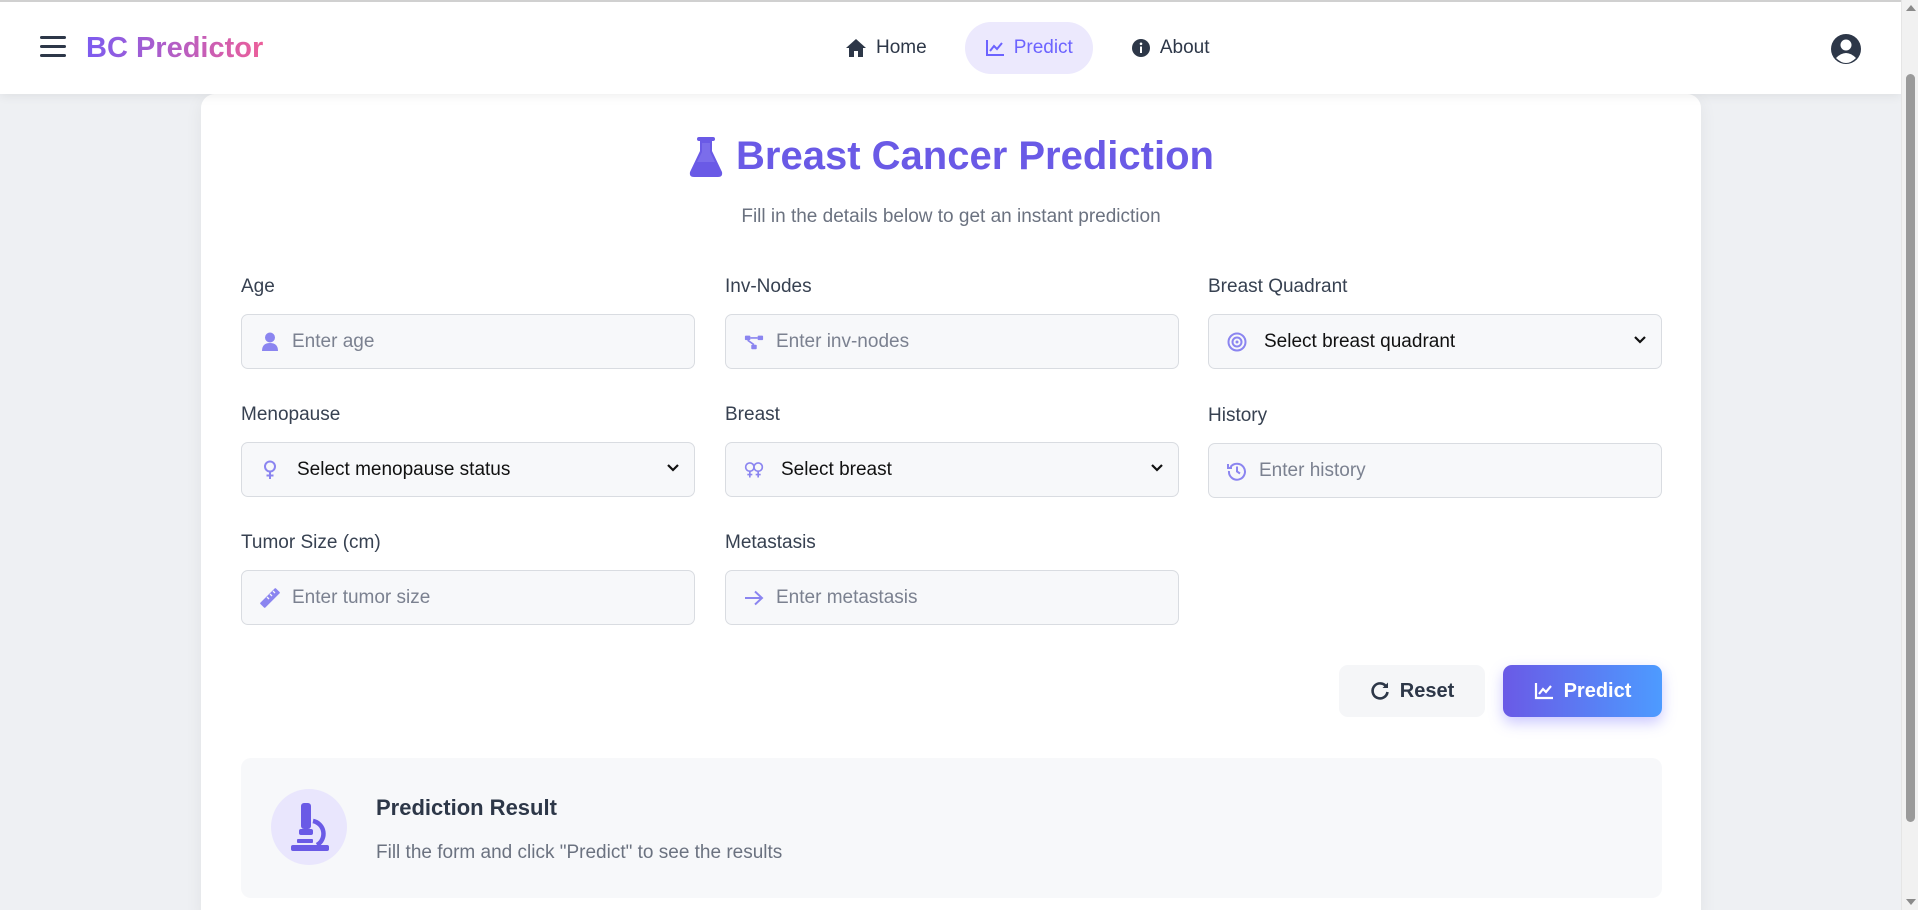  Describe the element at coordinates (258, 286) in the screenshot. I see `age-label: Age` at that location.